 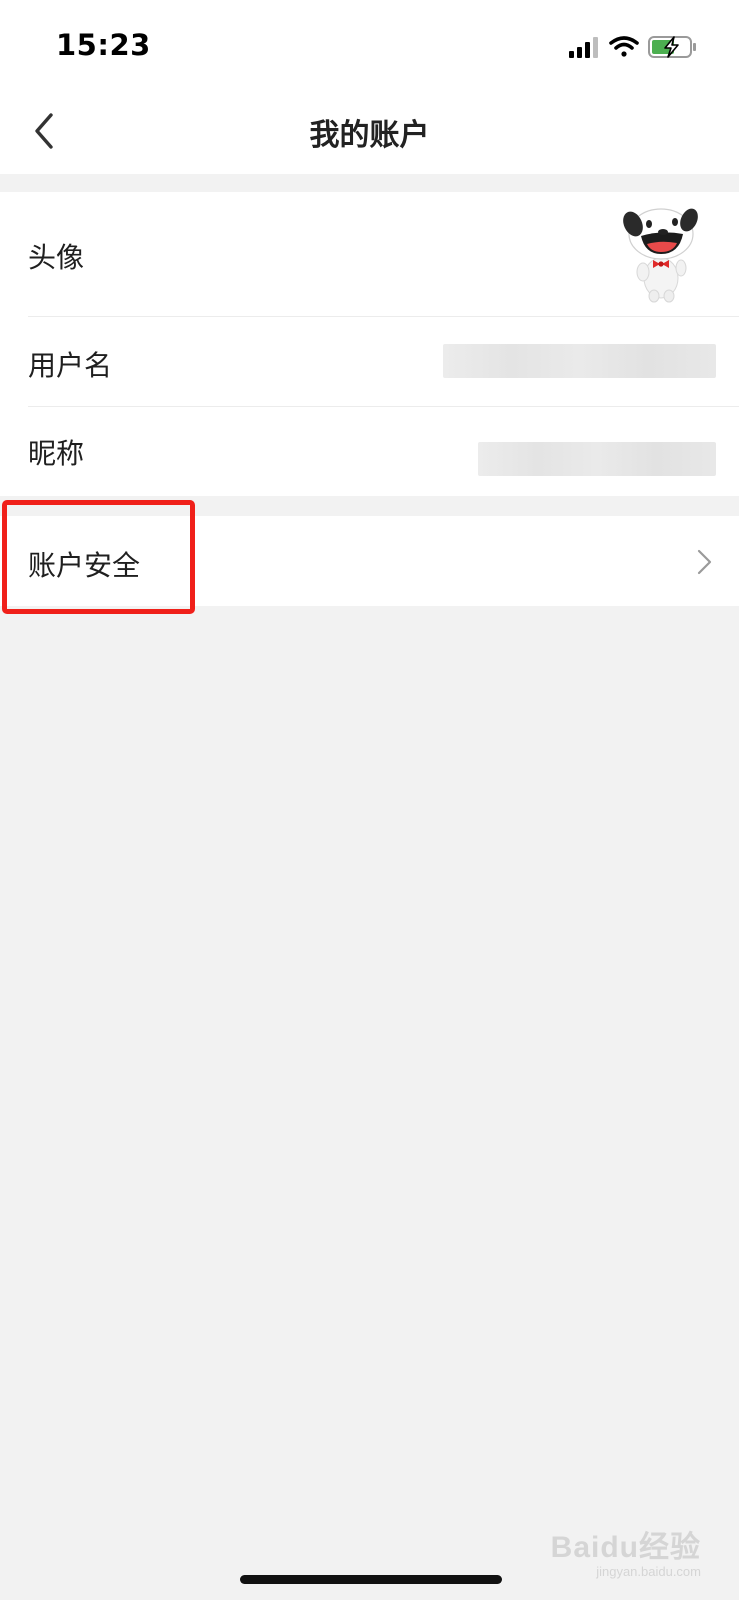 I want to click on security-group: 账户安全, so click(x=369, y=561).